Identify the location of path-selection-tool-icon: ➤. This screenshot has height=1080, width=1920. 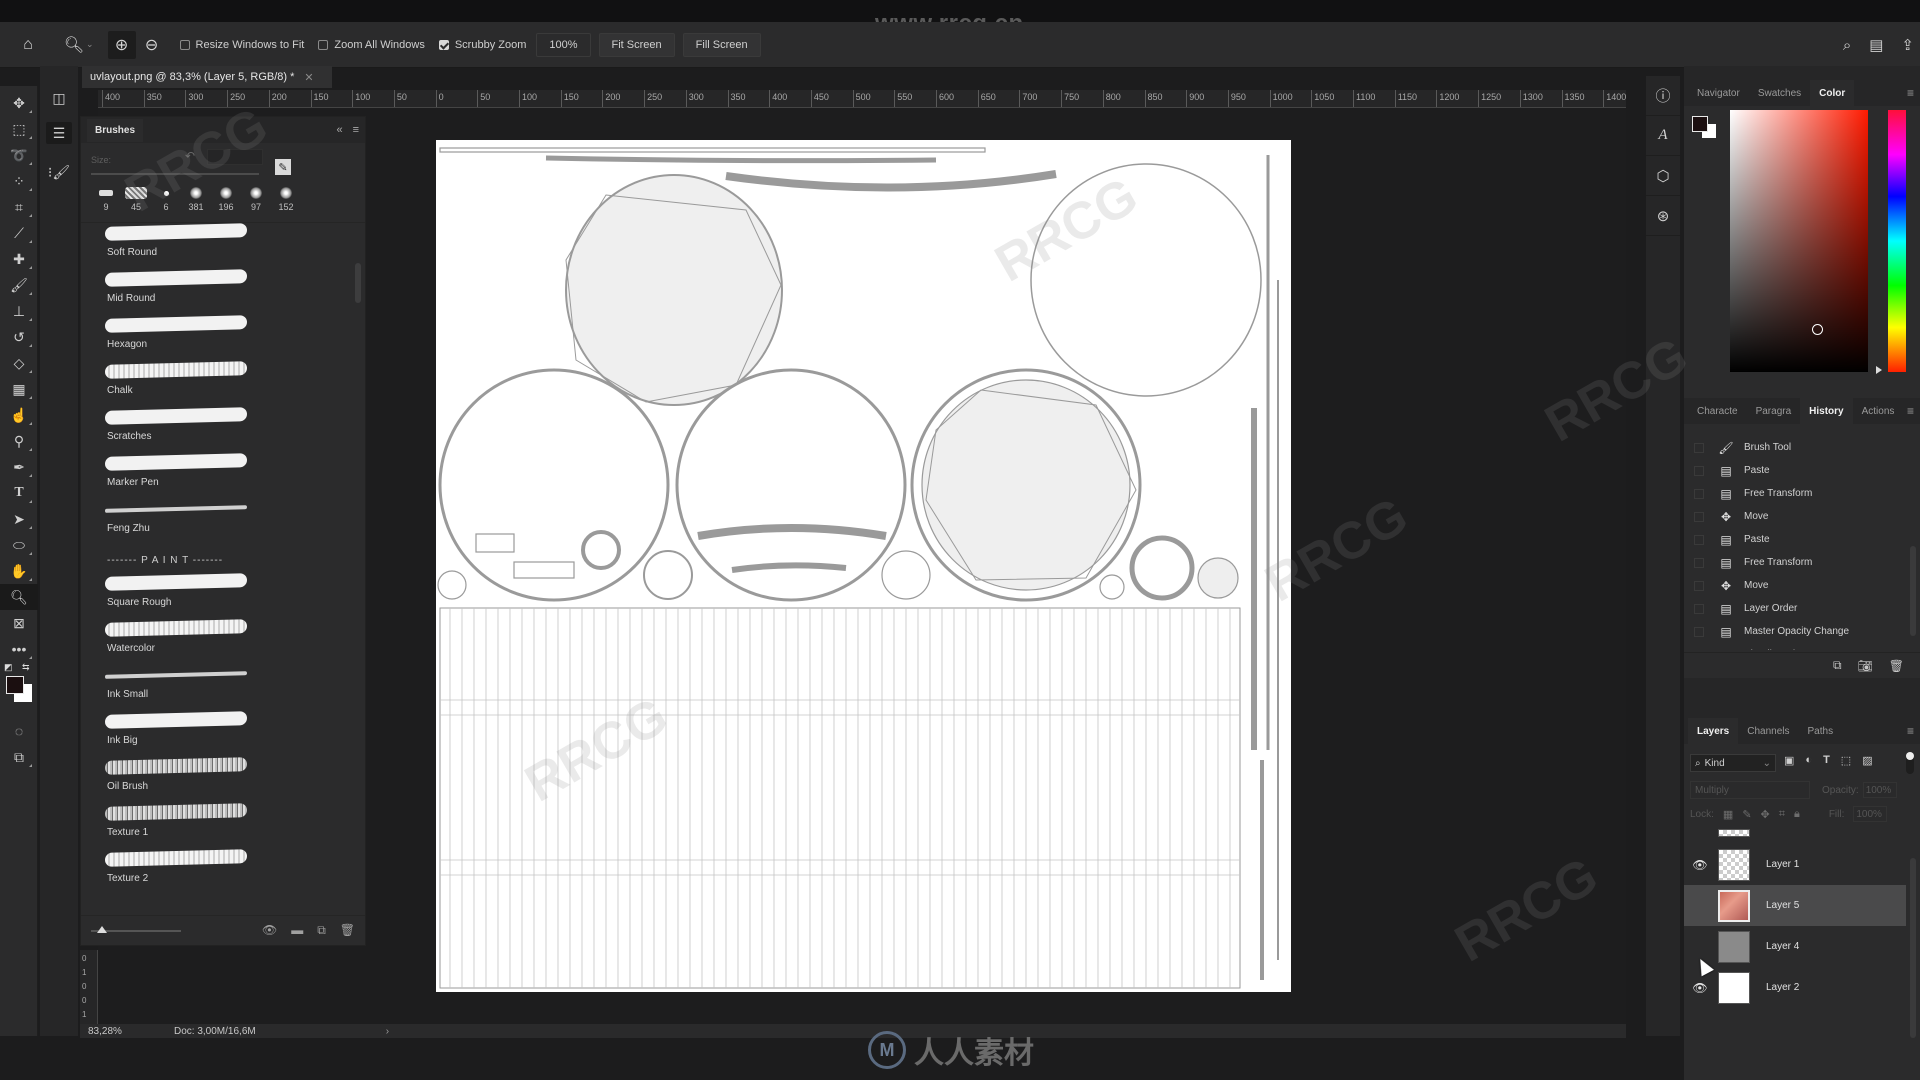
(19, 519).